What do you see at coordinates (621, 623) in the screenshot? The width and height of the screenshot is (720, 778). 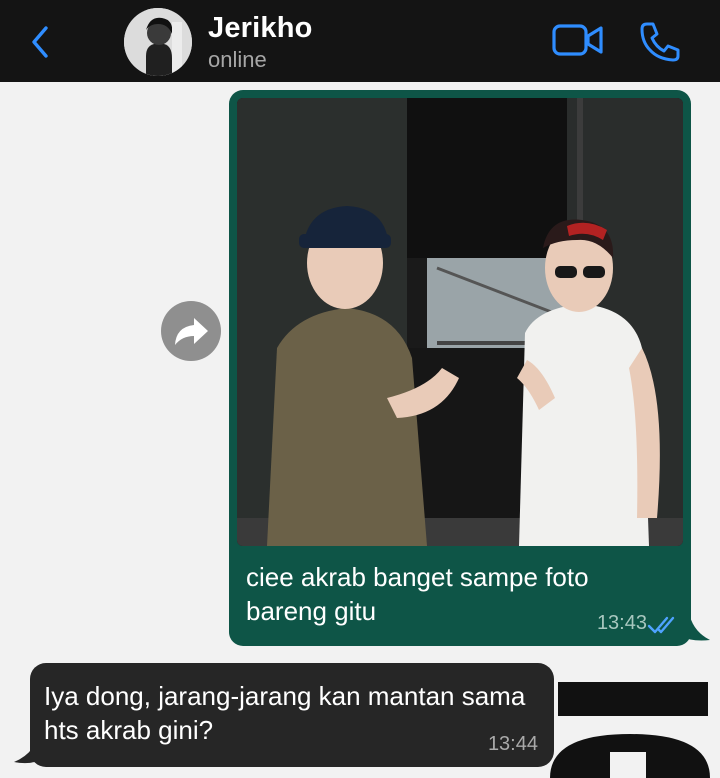 I see `outgoing-message-time: 13:43` at bounding box center [621, 623].